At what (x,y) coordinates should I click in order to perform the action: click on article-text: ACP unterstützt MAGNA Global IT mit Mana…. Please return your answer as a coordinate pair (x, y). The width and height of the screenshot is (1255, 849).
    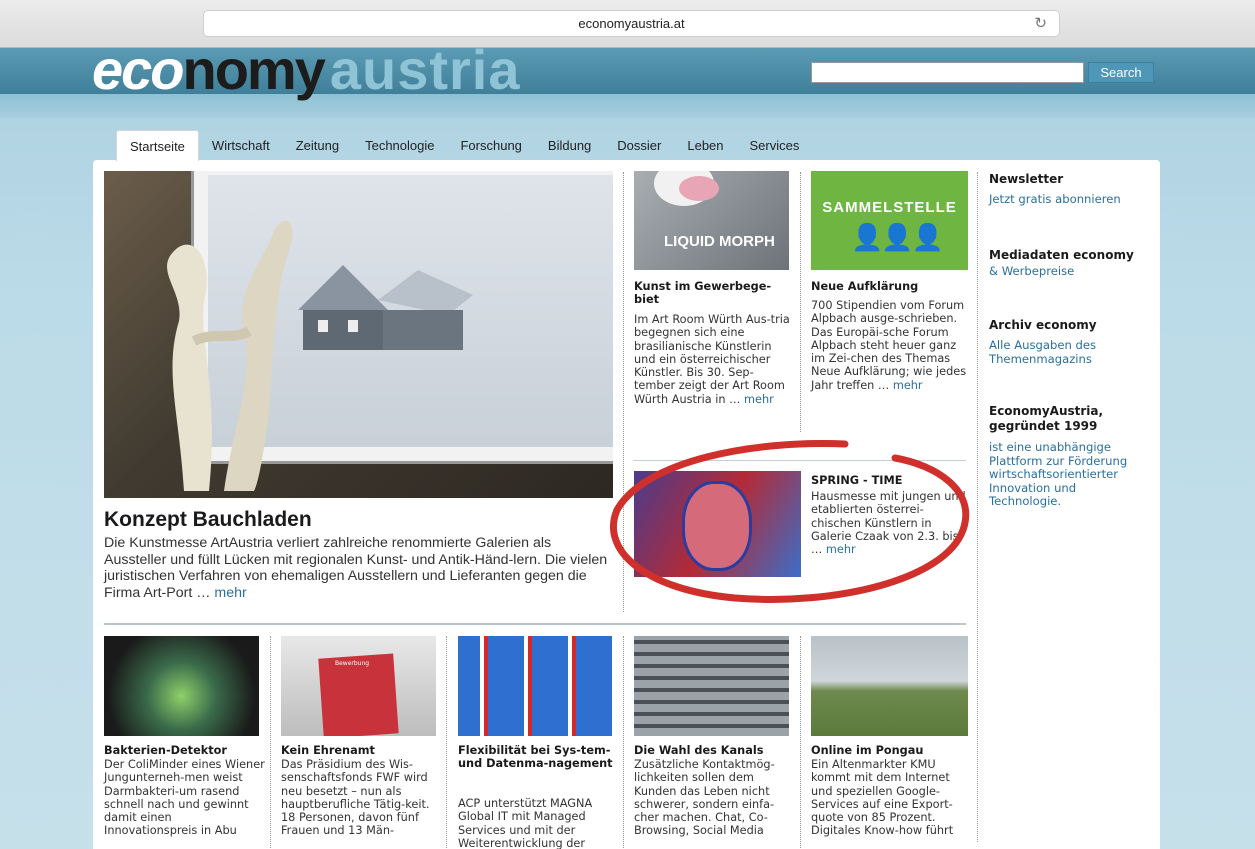
    Looking at the image, I should click on (525, 823).